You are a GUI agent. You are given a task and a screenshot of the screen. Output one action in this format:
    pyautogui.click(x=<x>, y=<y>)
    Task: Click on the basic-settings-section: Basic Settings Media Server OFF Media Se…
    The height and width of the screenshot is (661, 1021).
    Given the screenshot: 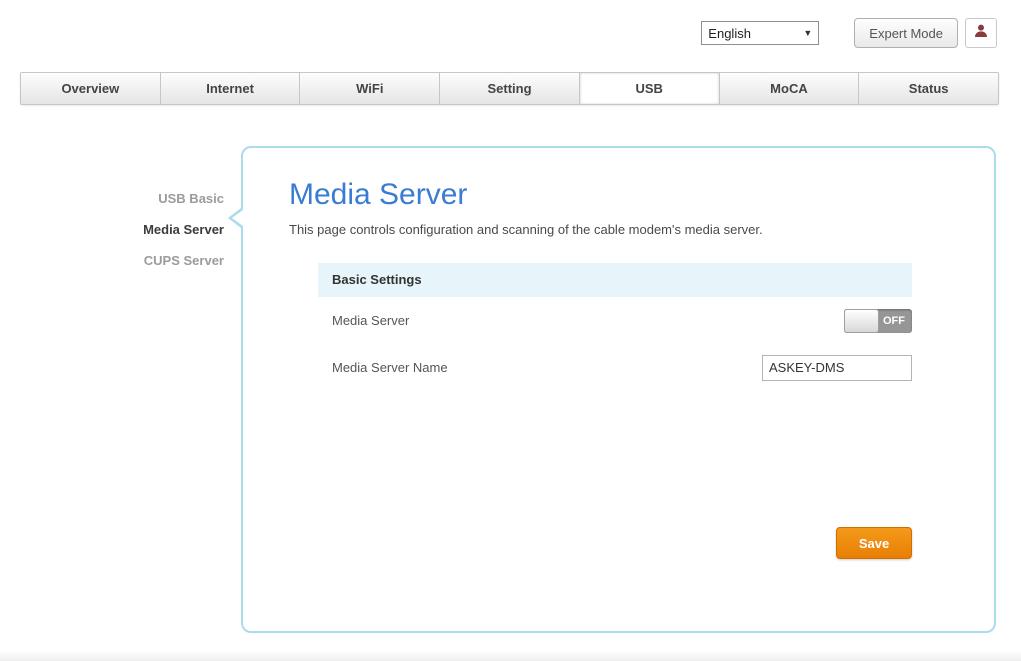 What is the action you would take?
    pyautogui.click(x=615, y=327)
    